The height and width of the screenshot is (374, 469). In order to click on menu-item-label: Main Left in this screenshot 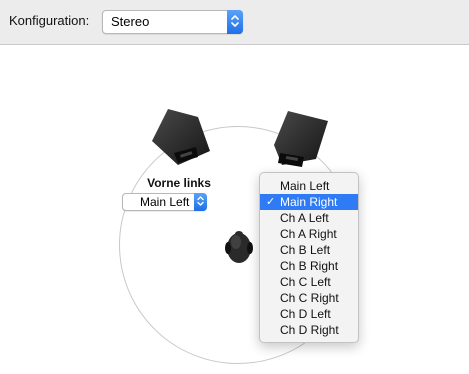, I will do `click(305, 186)`.